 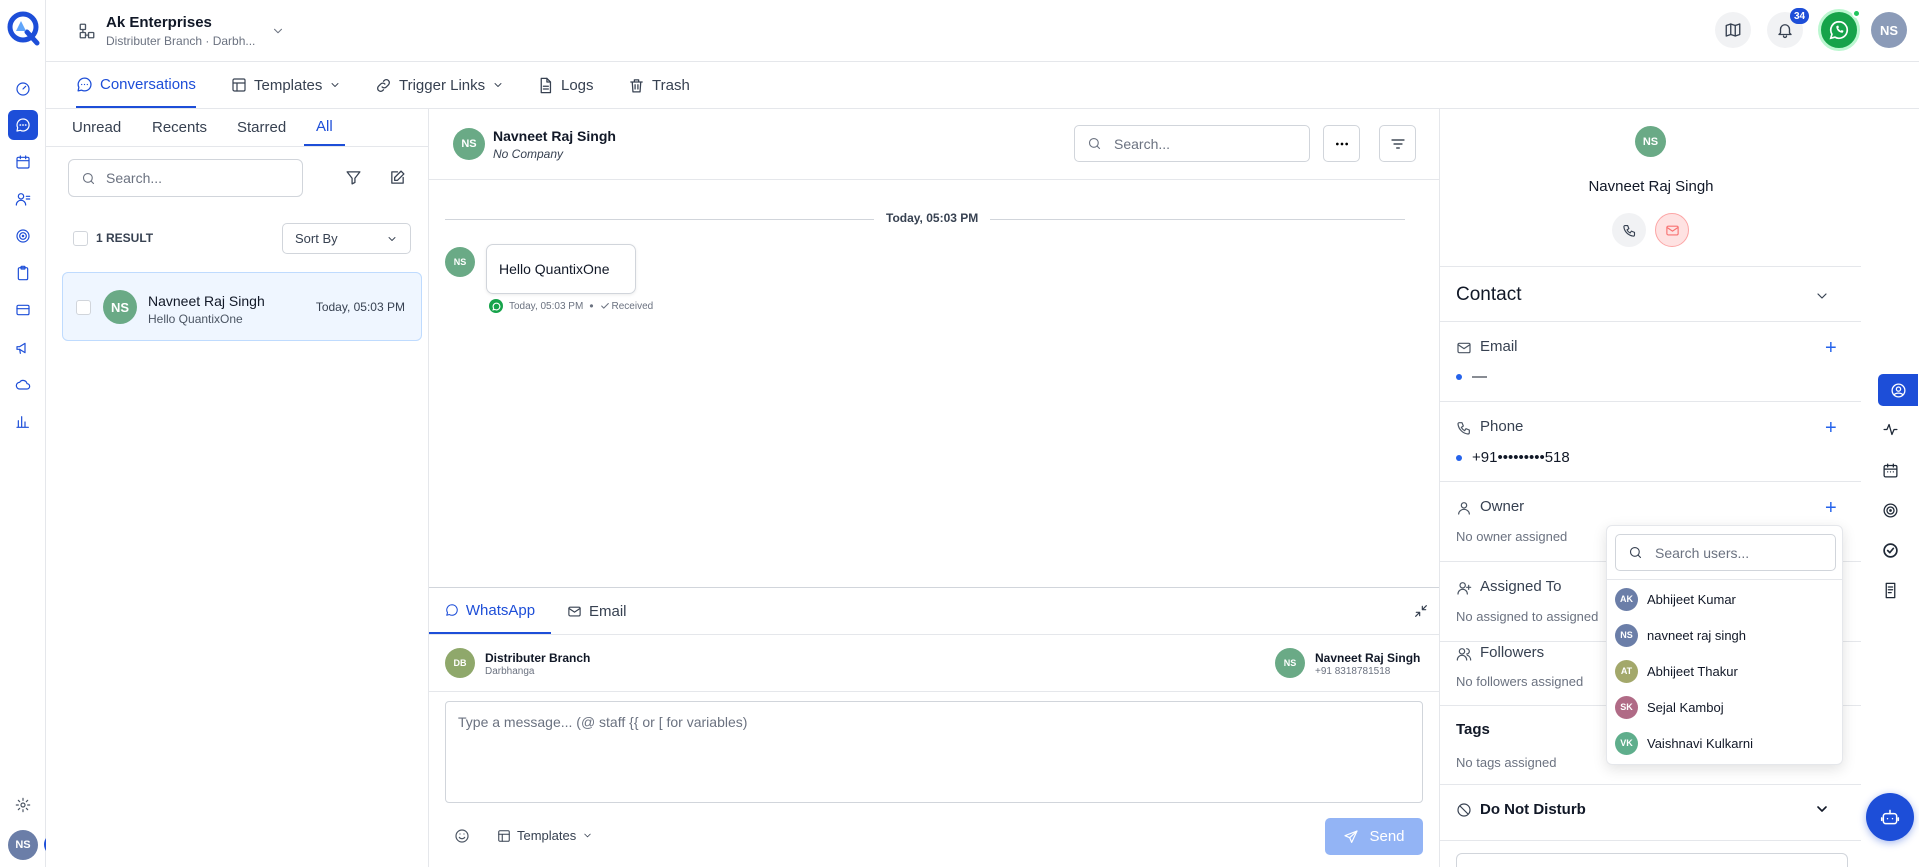 What do you see at coordinates (179, 127) in the screenshot?
I see `filter-recents: Recents` at bounding box center [179, 127].